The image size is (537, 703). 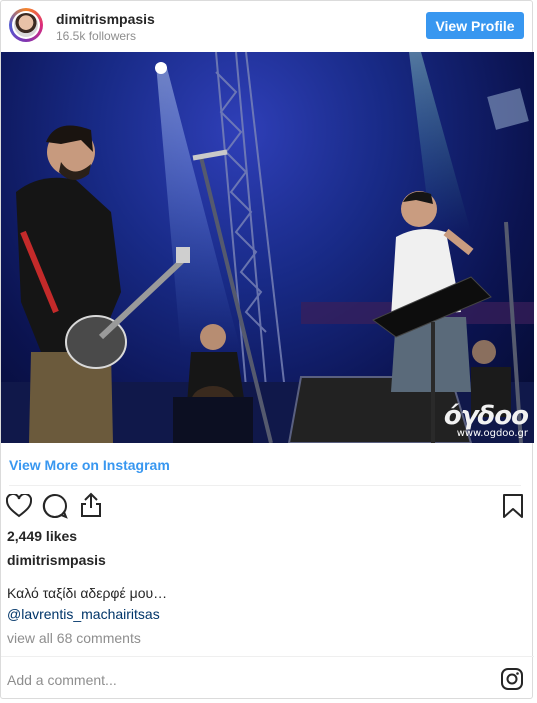 I want to click on watermark-logo: όγδοο, so click(x=486, y=416).